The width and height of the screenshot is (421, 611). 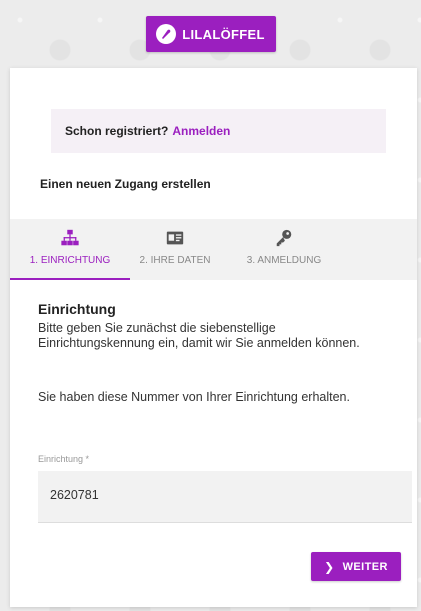 I want to click on create-account-title: Einen neuen Zugang erstellen, so click(x=125, y=184).